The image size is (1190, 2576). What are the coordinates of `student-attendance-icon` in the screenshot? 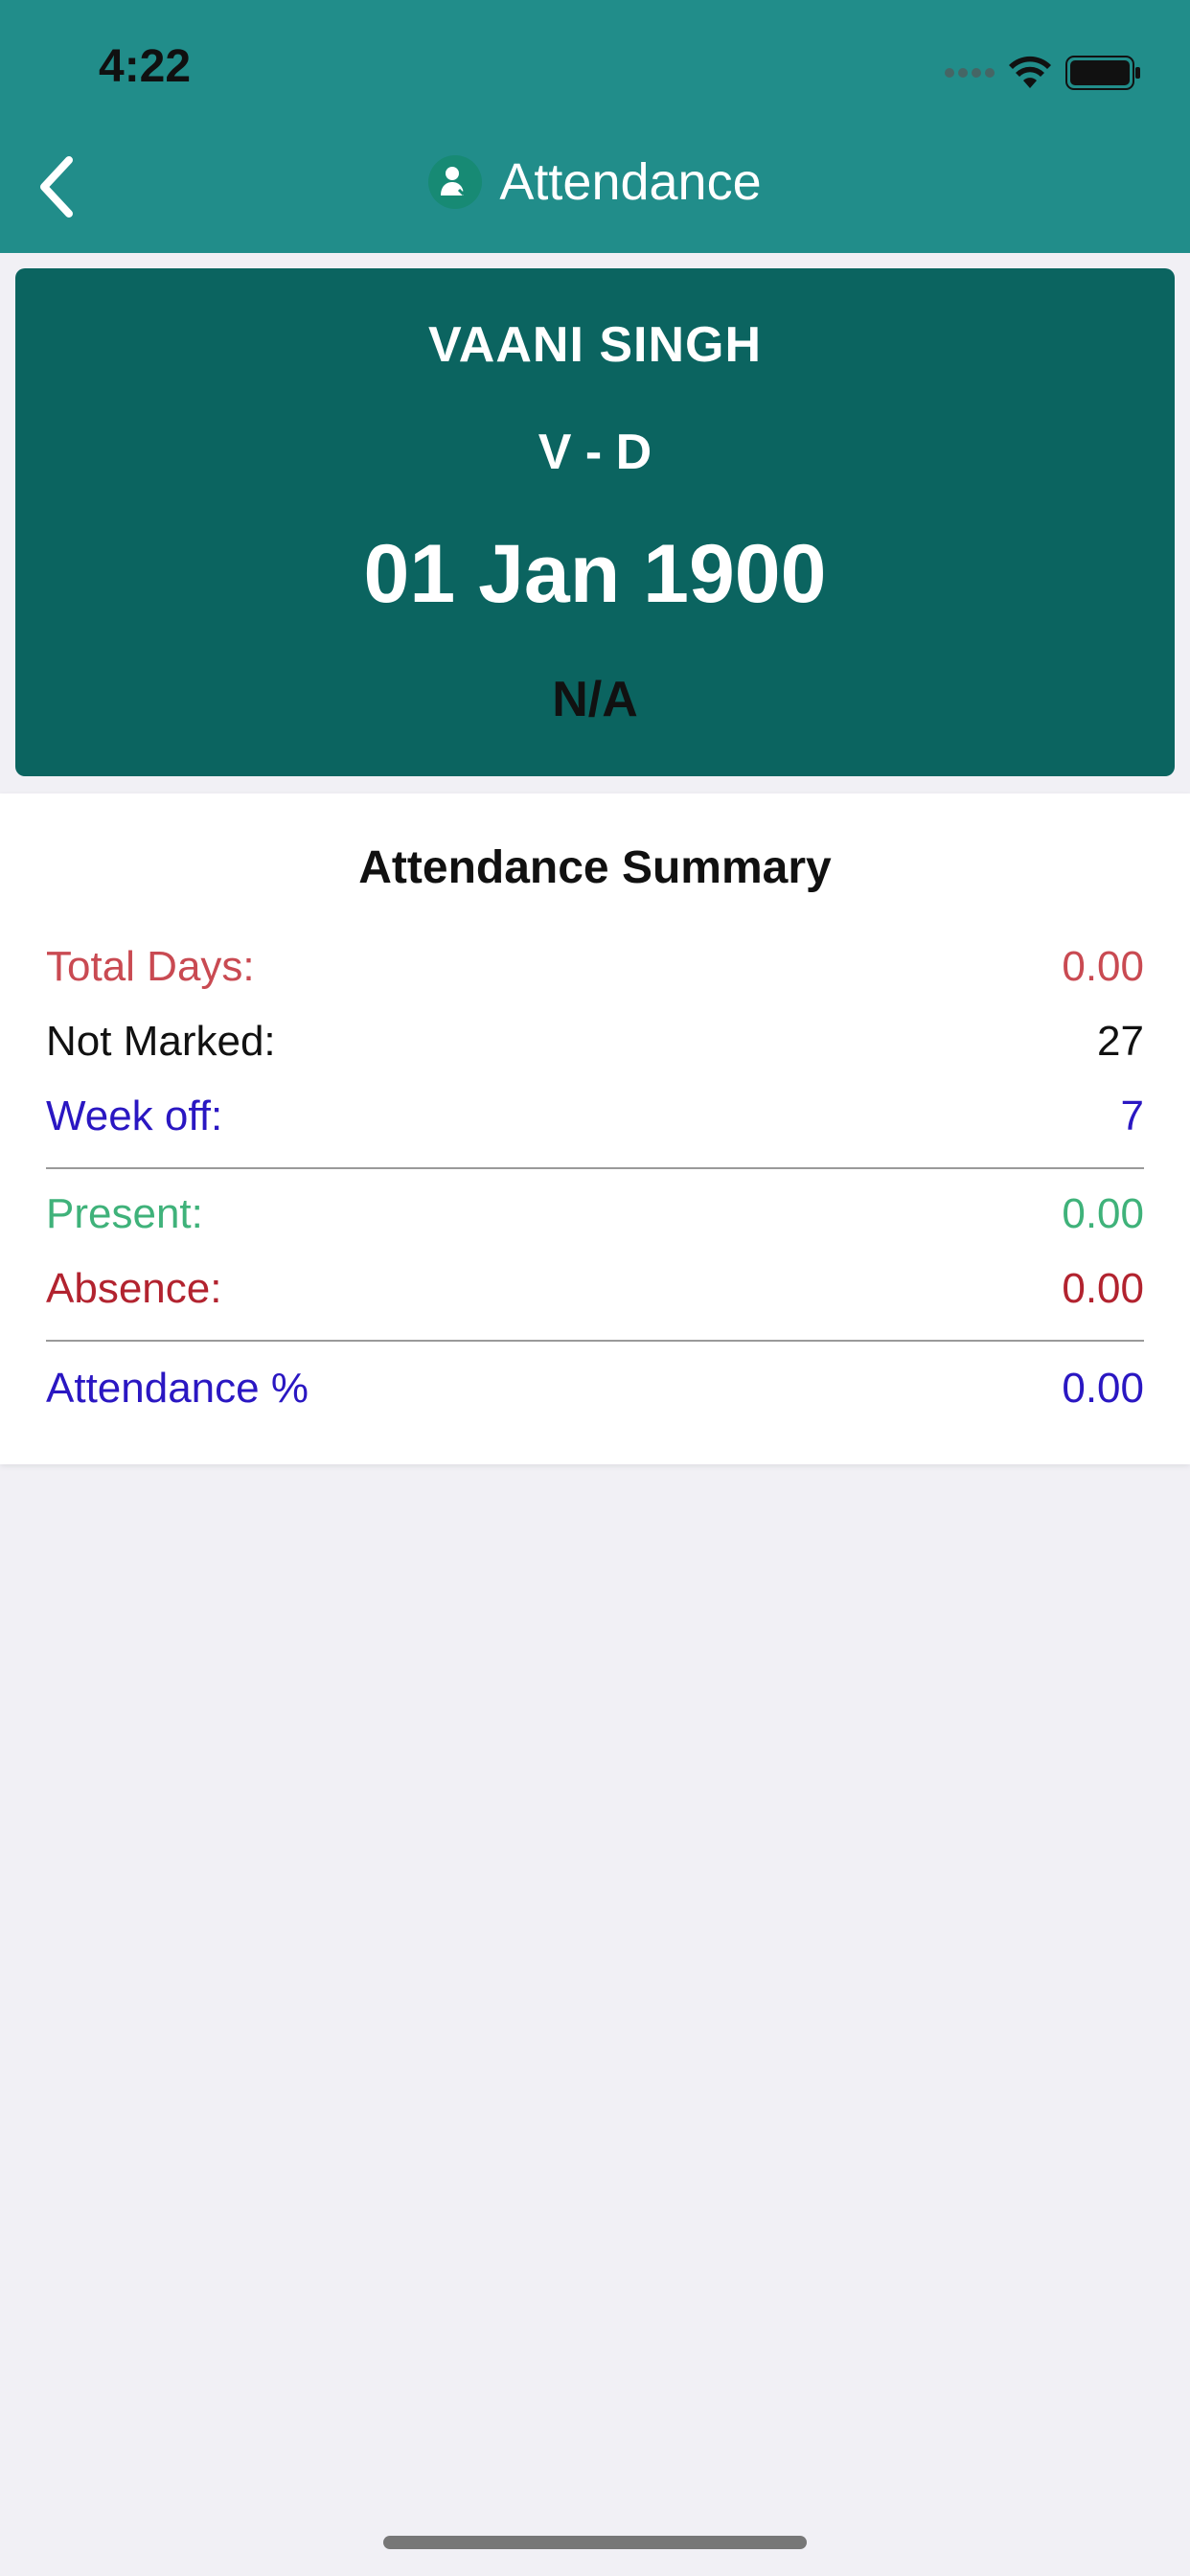 It's located at (456, 182).